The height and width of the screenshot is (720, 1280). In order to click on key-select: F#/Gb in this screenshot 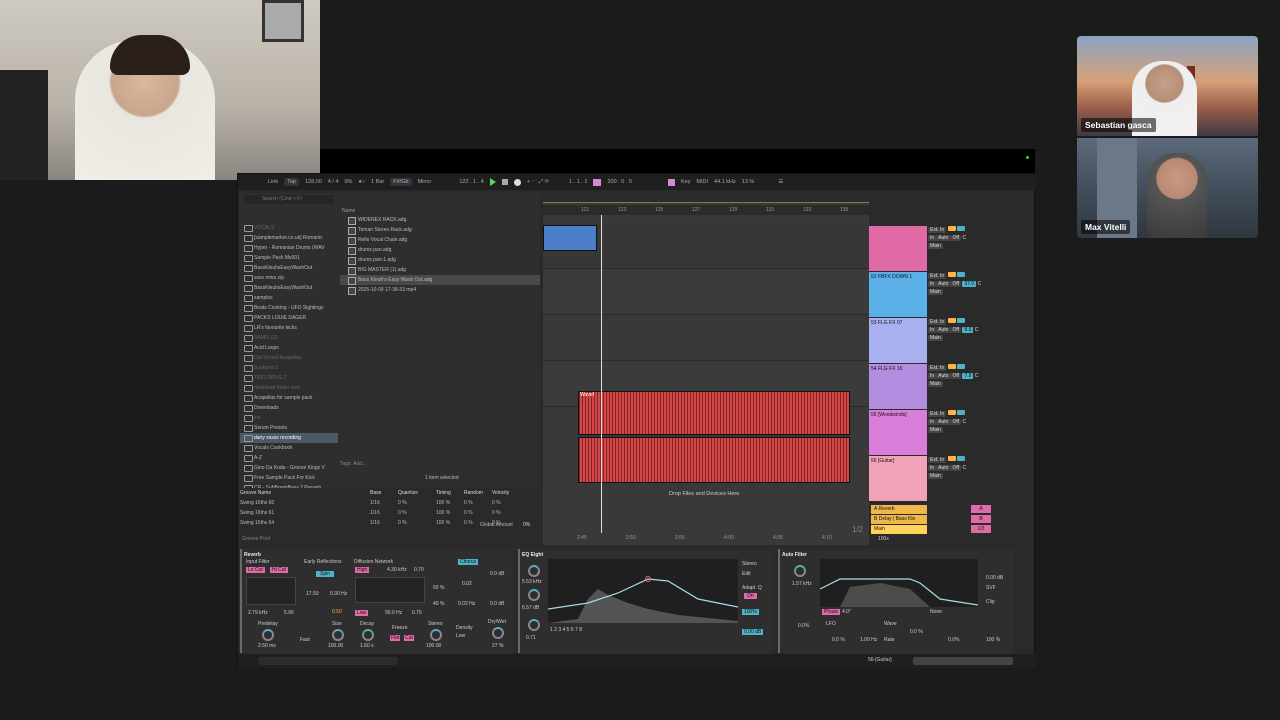, I will do `click(401, 182)`.